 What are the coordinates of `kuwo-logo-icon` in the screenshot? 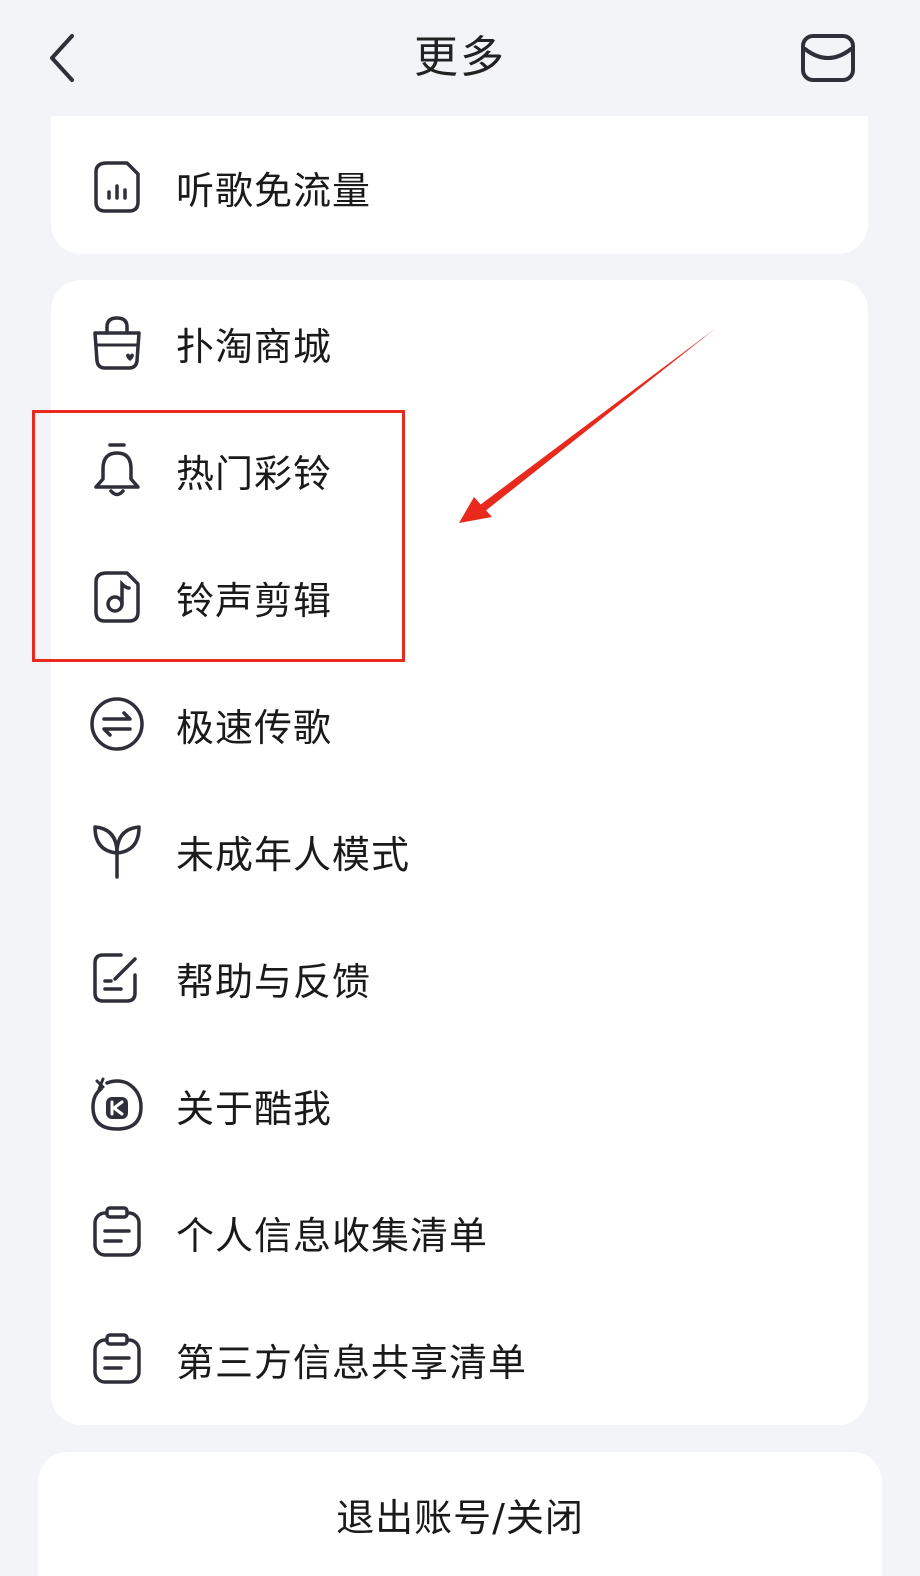 It's located at (117, 1105).